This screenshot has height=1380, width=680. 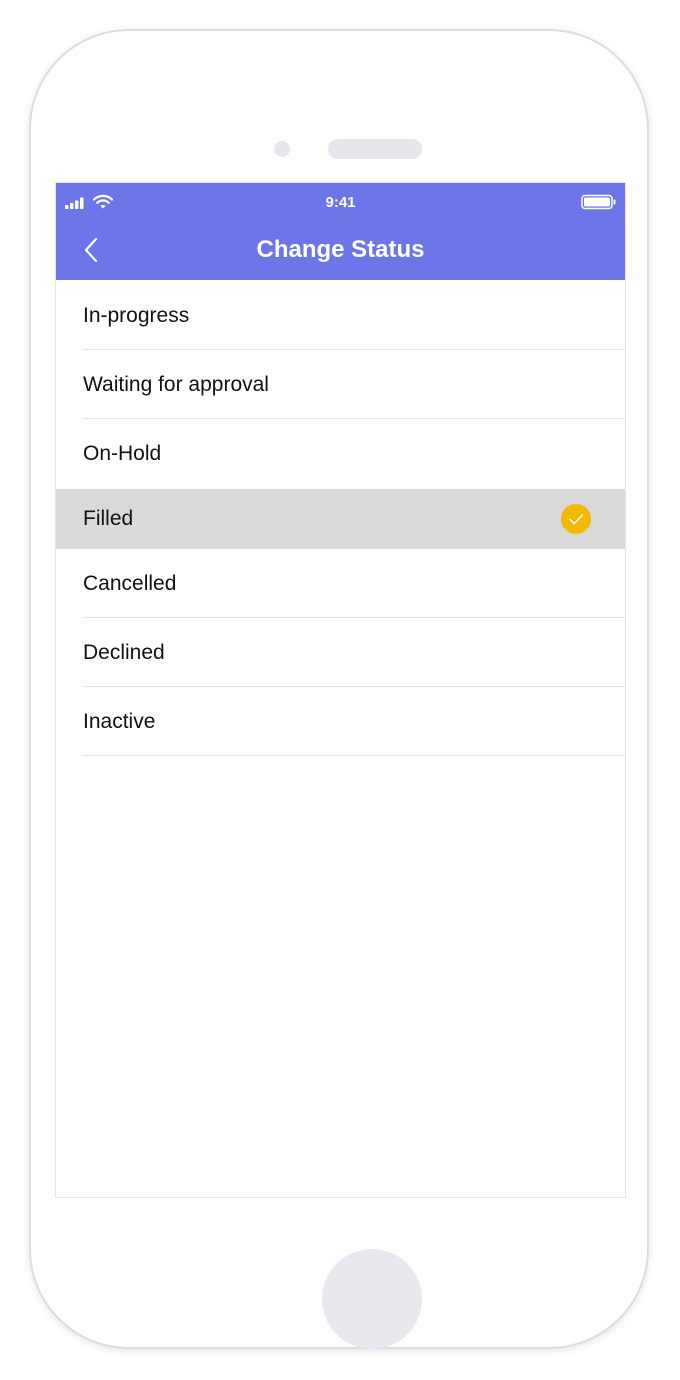 What do you see at coordinates (598, 202) in the screenshot?
I see `battery-icon` at bounding box center [598, 202].